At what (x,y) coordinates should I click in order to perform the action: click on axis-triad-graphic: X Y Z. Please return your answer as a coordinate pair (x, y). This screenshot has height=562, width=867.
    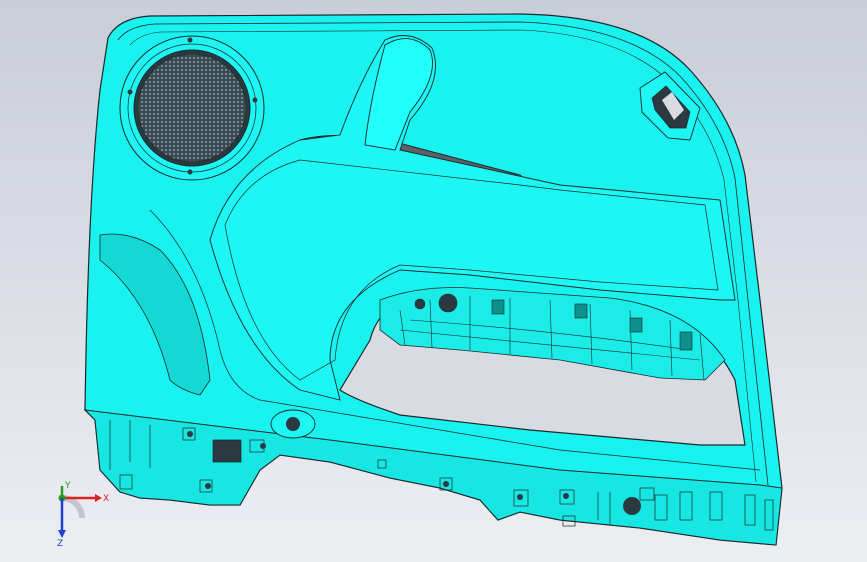
    Looking at the image, I should click on (83, 515).